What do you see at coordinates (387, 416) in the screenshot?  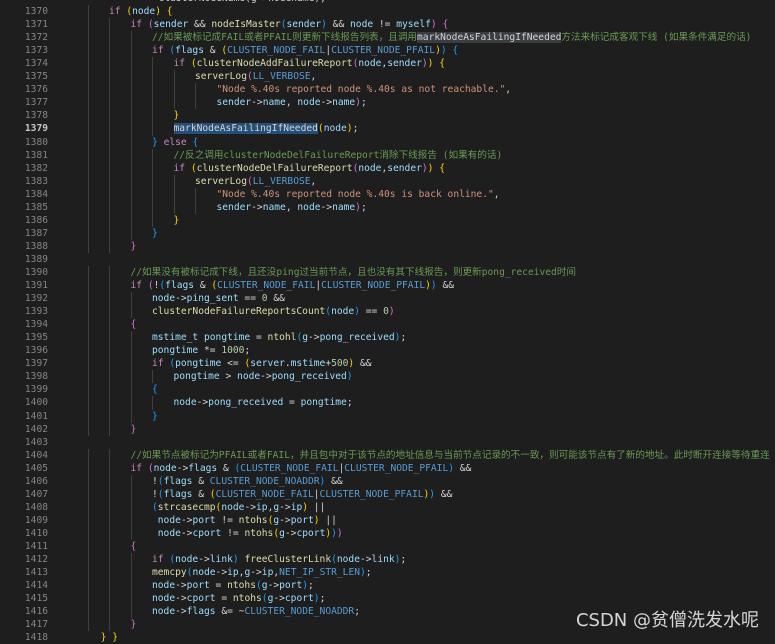 I see `code-line: 1401}` at bounding box center [387, 416].